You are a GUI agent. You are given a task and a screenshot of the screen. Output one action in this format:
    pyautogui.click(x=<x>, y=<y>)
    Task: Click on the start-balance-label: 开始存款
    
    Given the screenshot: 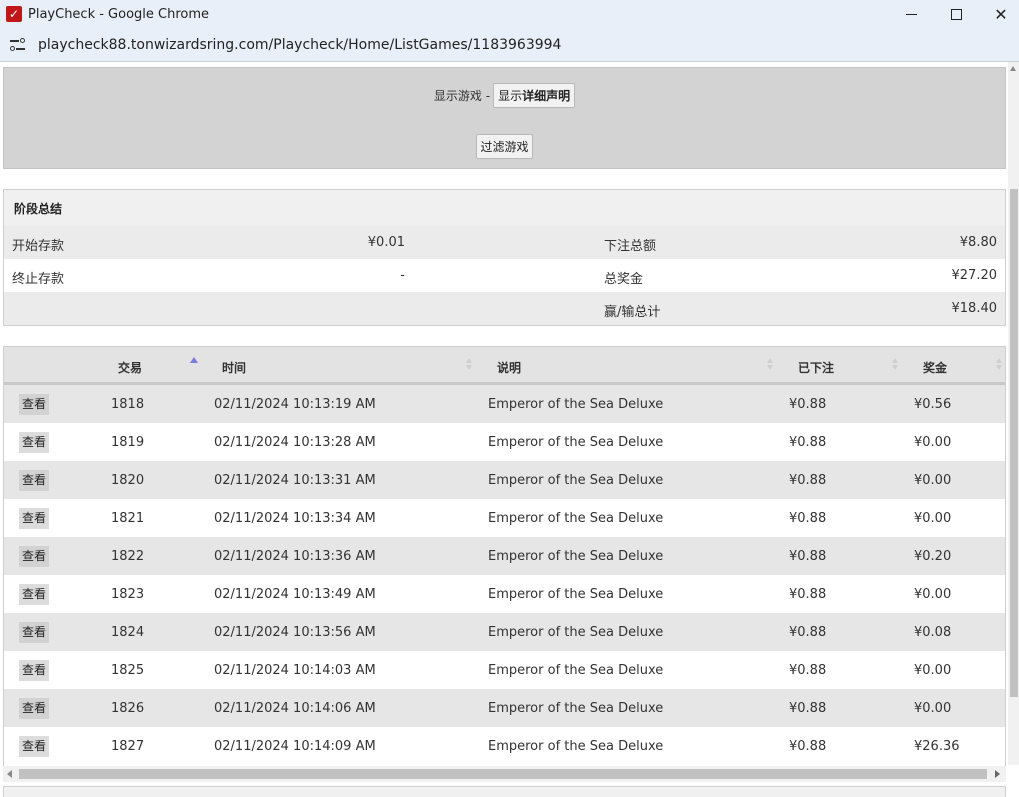 What is the action you would take?
    pyautogui.click(x=38, y=246)
    